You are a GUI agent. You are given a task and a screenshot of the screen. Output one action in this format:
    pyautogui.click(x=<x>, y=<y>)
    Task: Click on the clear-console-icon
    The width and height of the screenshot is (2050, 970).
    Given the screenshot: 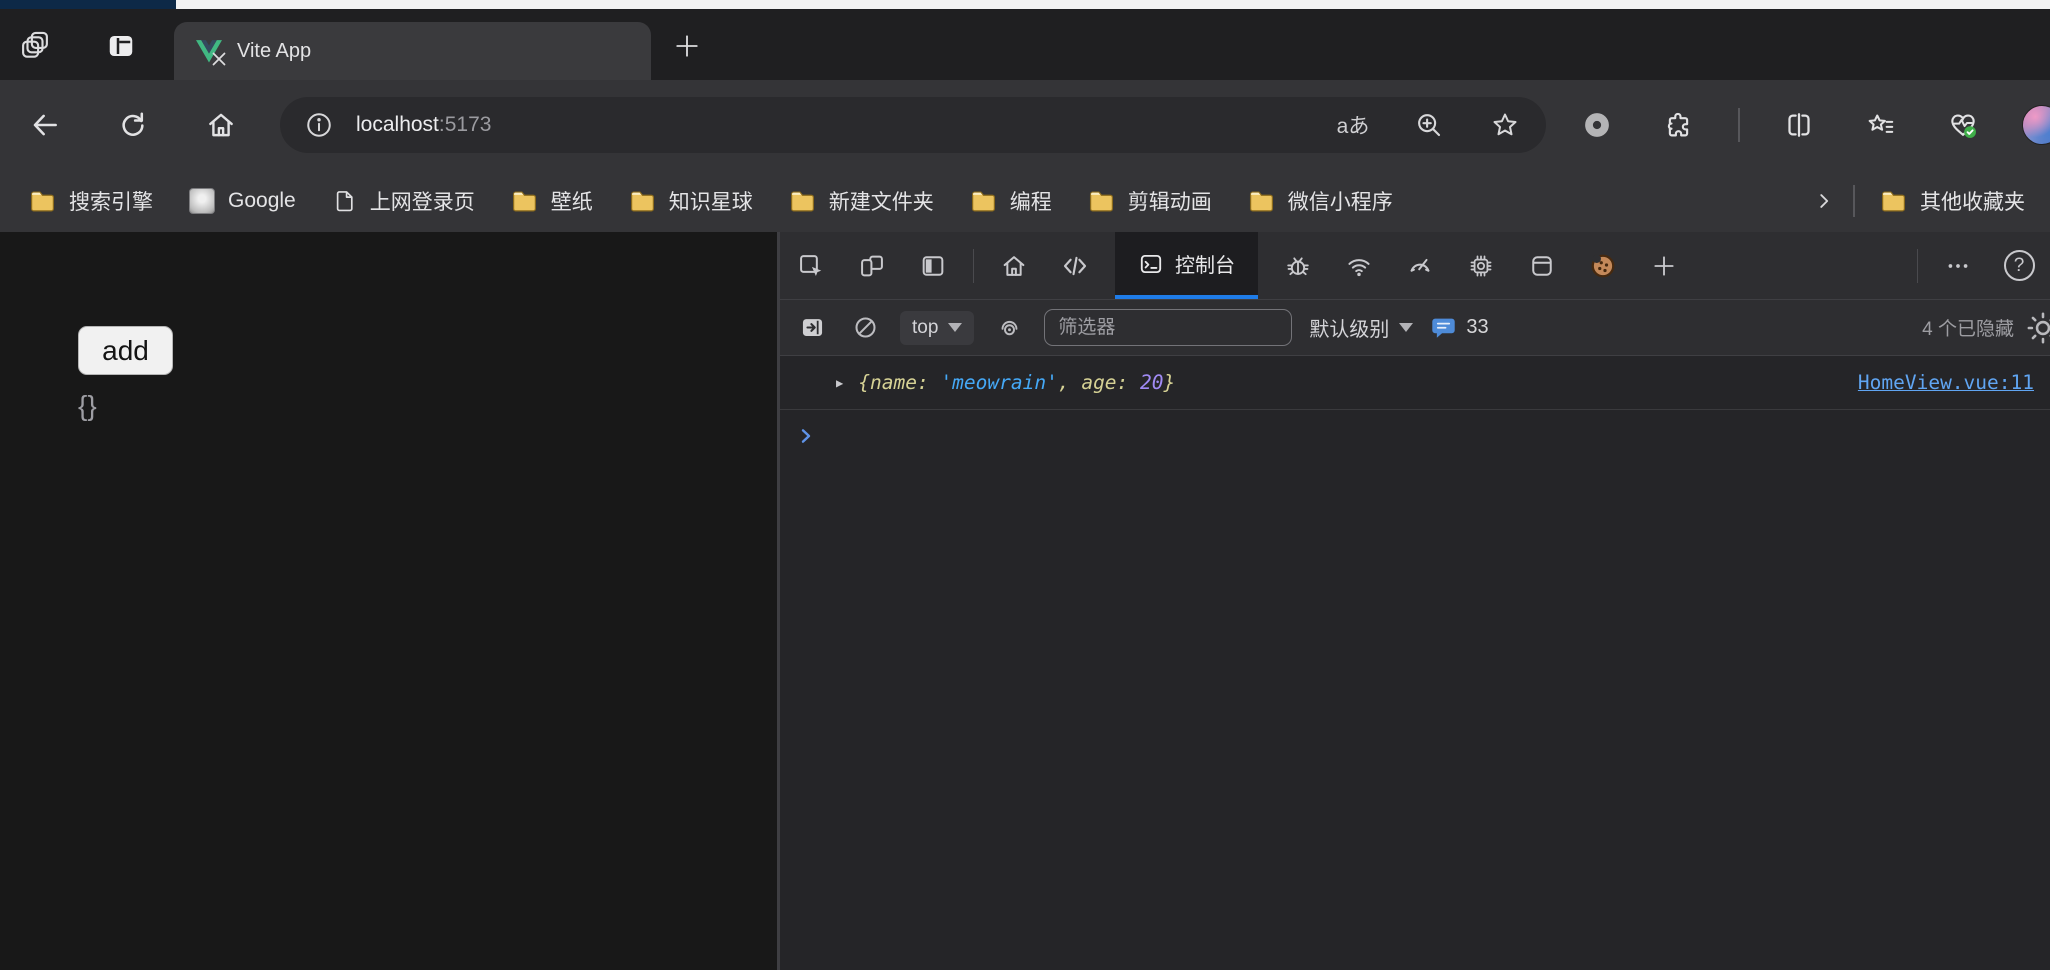 What is the action you would take?
    pyautogui.click(x=865, y=328)
    